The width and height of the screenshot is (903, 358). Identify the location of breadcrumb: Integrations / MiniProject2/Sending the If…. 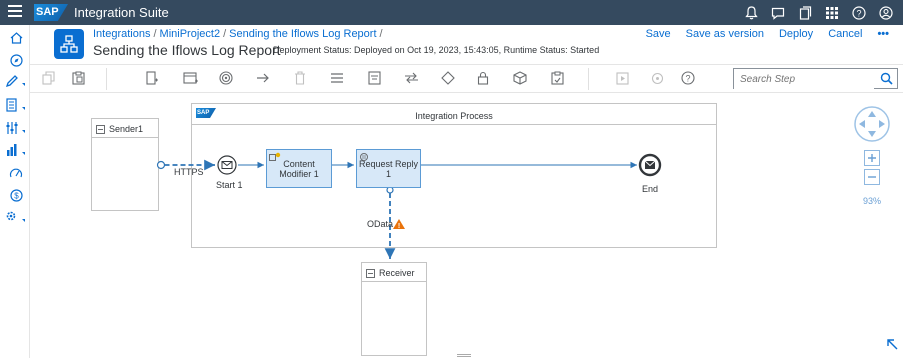
(239, 34).